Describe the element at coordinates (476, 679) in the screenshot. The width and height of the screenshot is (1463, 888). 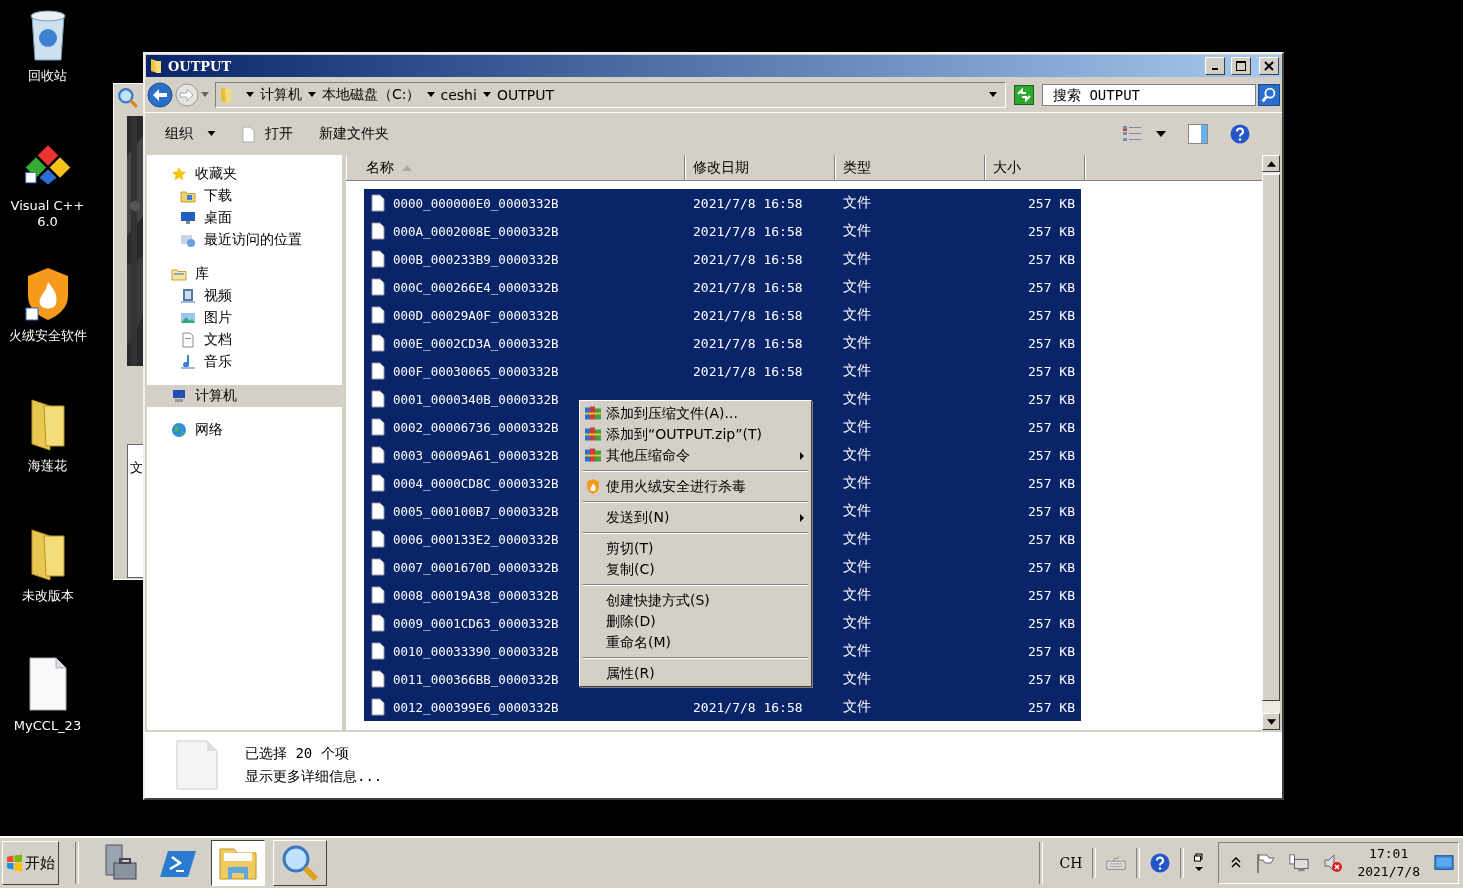
I see `file-name: 0011_000366BB_0000332B` at that location.